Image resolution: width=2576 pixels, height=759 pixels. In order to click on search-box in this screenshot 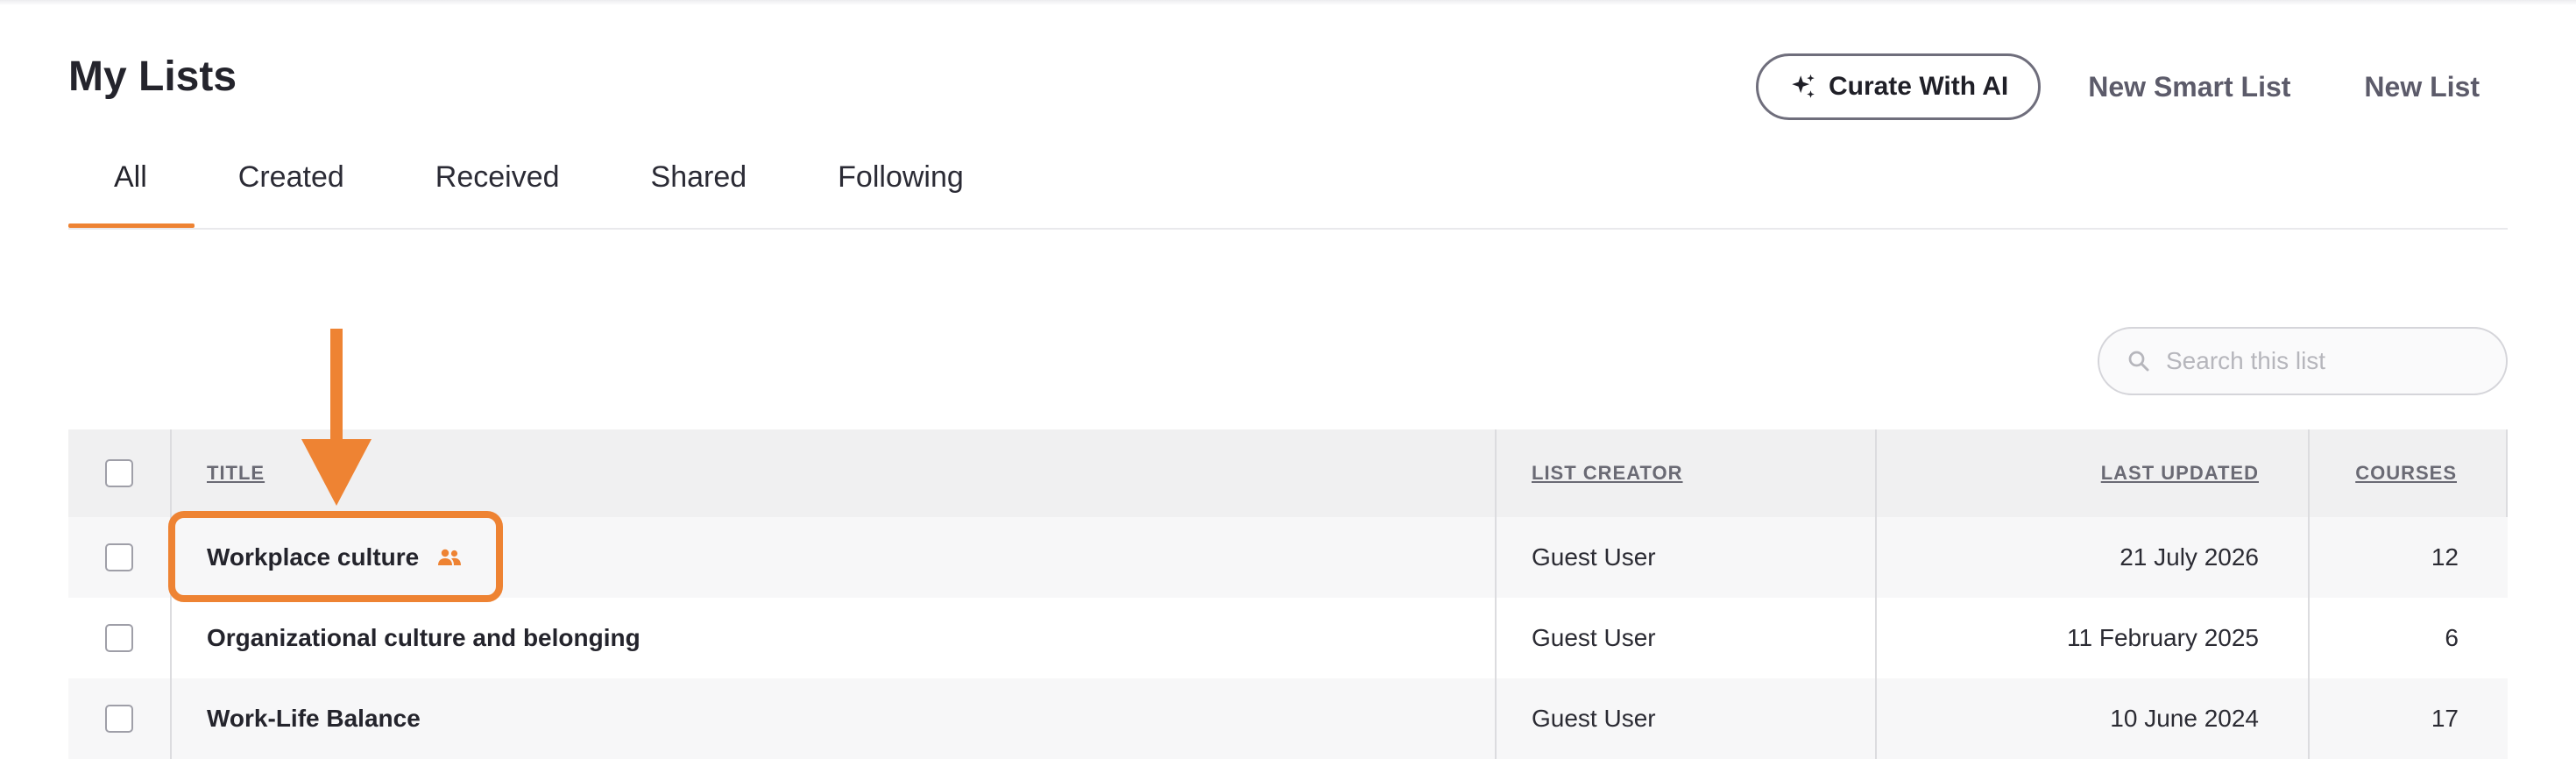, I will do `click(2303, 361)`.